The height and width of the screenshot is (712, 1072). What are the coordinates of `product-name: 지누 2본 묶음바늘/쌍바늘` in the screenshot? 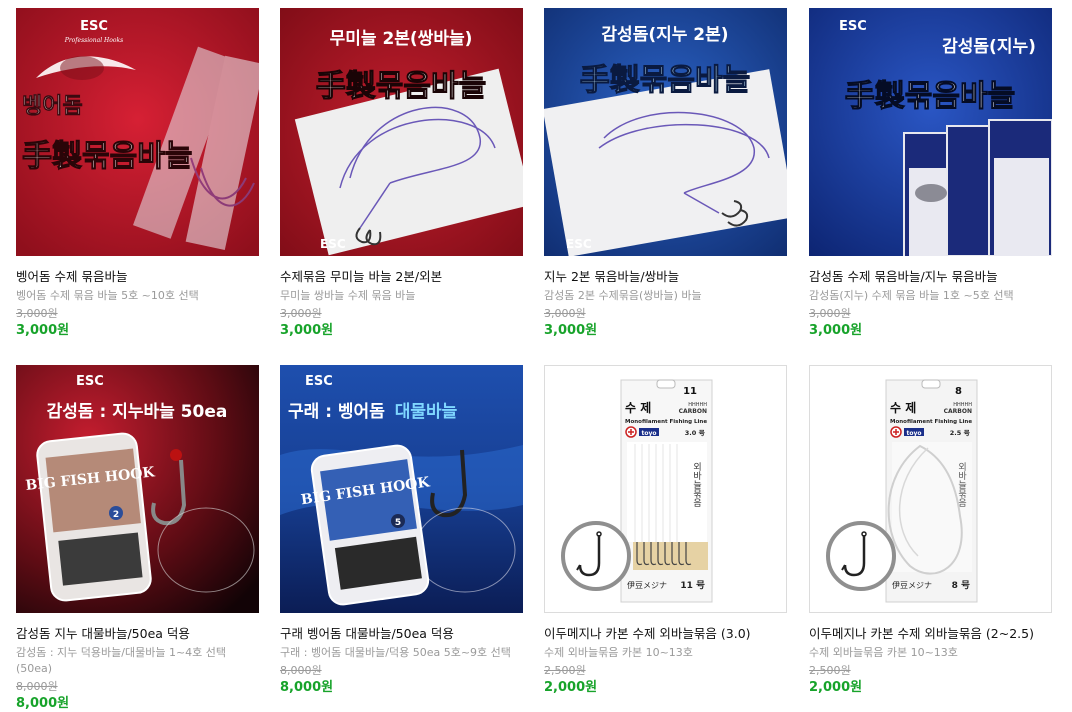 It's located at (665, 276).